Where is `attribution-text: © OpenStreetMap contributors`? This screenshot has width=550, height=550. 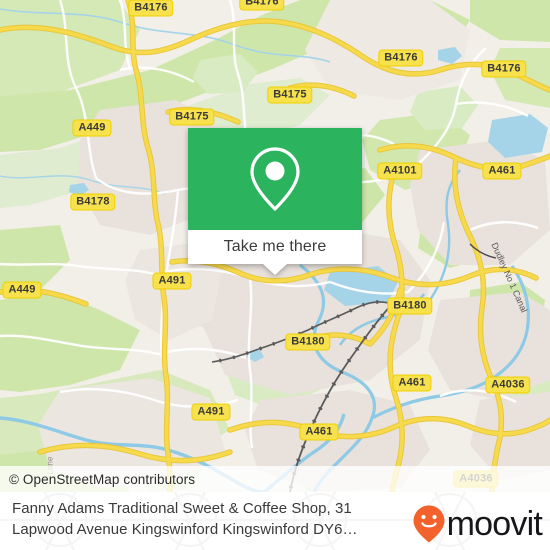 attribution-text: © OpenStreetMap contributors is located at coordinates (102, 479).